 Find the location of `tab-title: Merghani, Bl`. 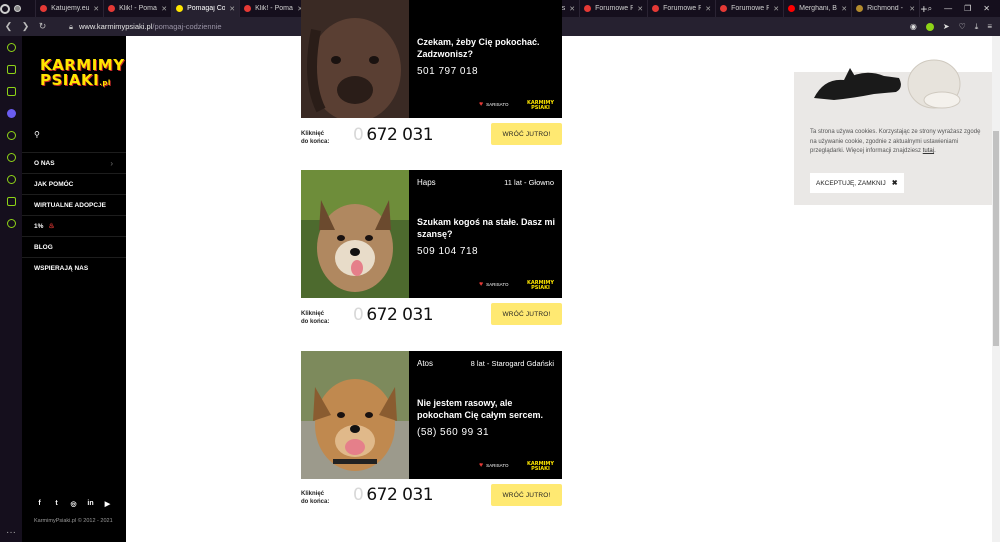

tab-title: Merghani, Bl is located at coordinates (818, 8).